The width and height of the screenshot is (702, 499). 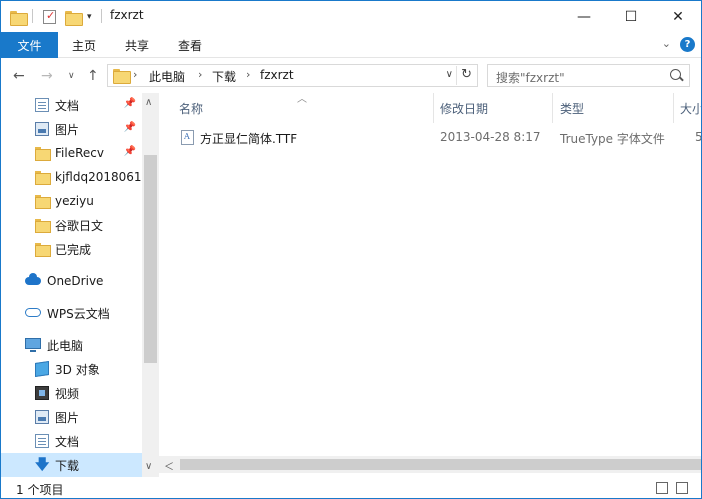 I want to click on window-title: fzxrzt, so click(x=127, y=15).